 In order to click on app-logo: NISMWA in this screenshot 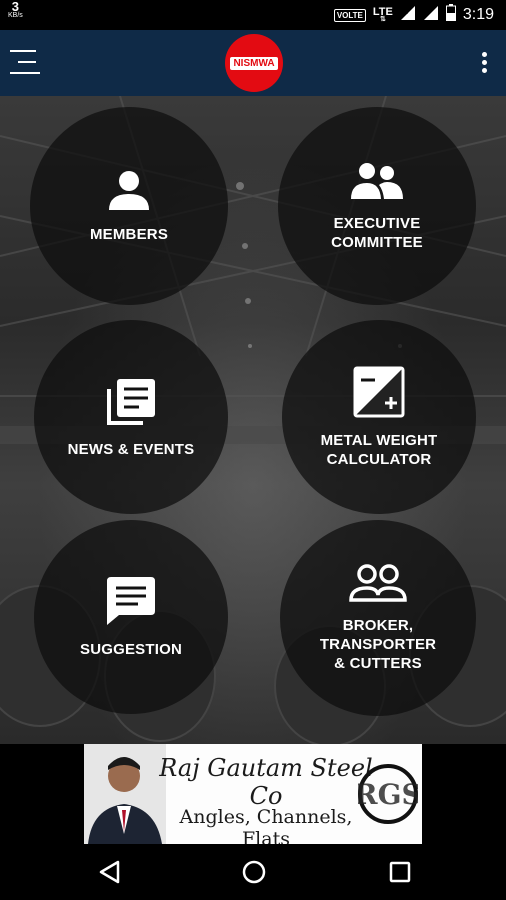, I will do `click(254, 63)`.